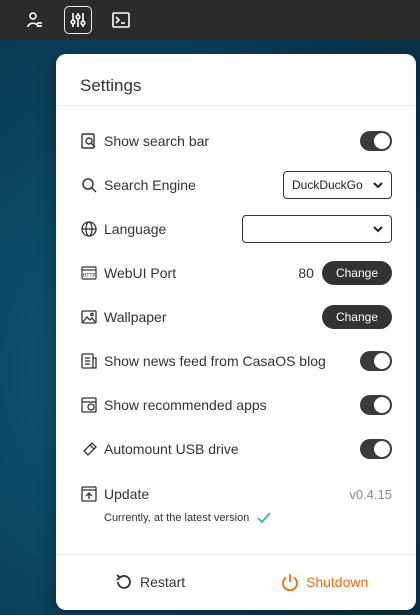  Describe the element at coordinates (177, 518) in the screenshot. I see `update-status-text: Currently, at the latest version` at that location.